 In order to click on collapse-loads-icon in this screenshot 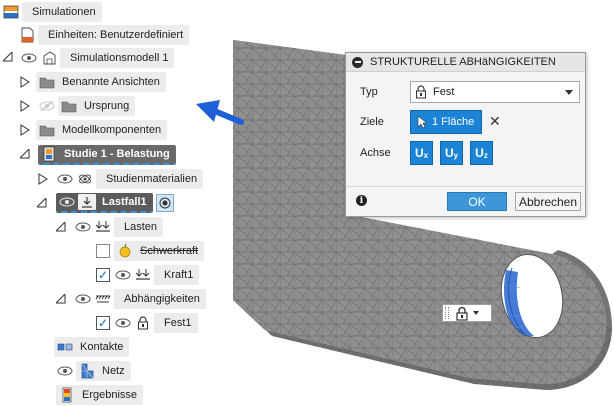, I will do `click(60, 227)`.